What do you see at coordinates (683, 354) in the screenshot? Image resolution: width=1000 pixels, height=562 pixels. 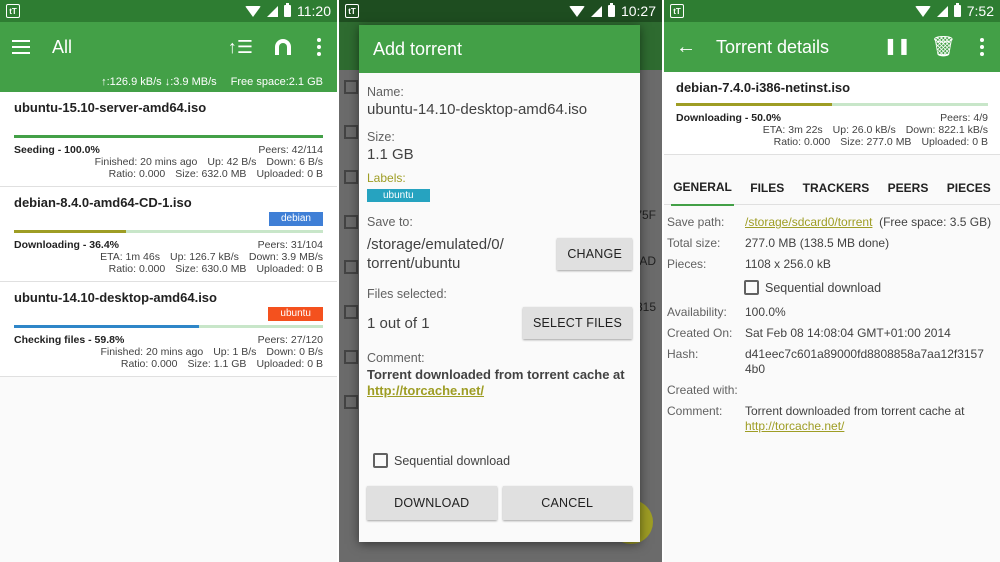 I see `hash-key: Hash:` at bounding box center [683, 354].